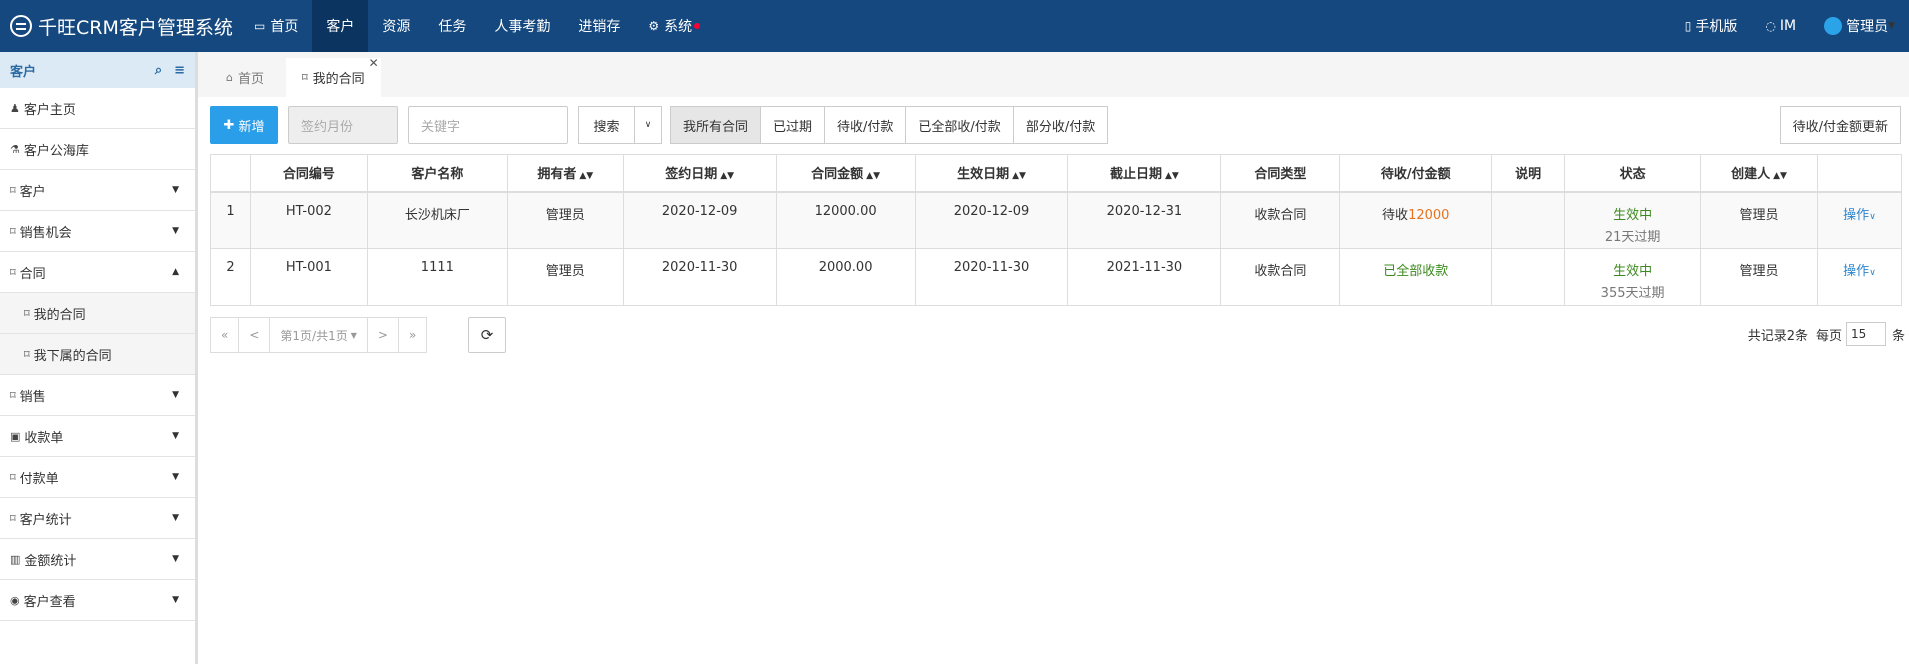 This screenshot has height=664, width=1909. What do you see at coordinates (15, 149) in the screenshot?
I see `flask-icon: ⚗` at bounding box center [15, 149].